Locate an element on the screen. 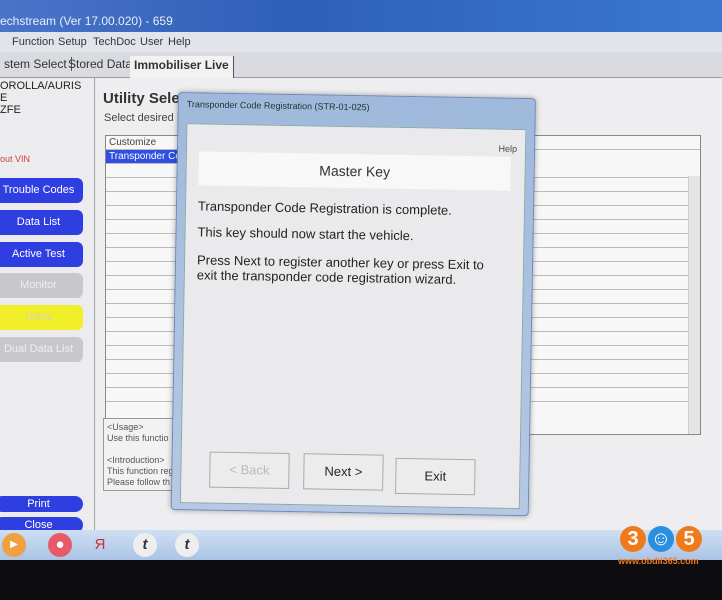 This screenshot has height=600, width=722. tab-stored-data: Stored Data is located at coordinates (101, 64).